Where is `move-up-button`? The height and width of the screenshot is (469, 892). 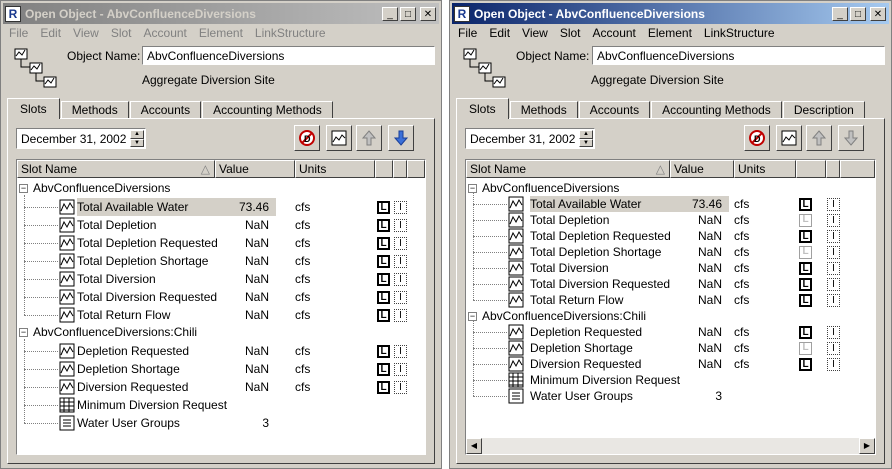
move-up-button is located at coordinates (369, 138).